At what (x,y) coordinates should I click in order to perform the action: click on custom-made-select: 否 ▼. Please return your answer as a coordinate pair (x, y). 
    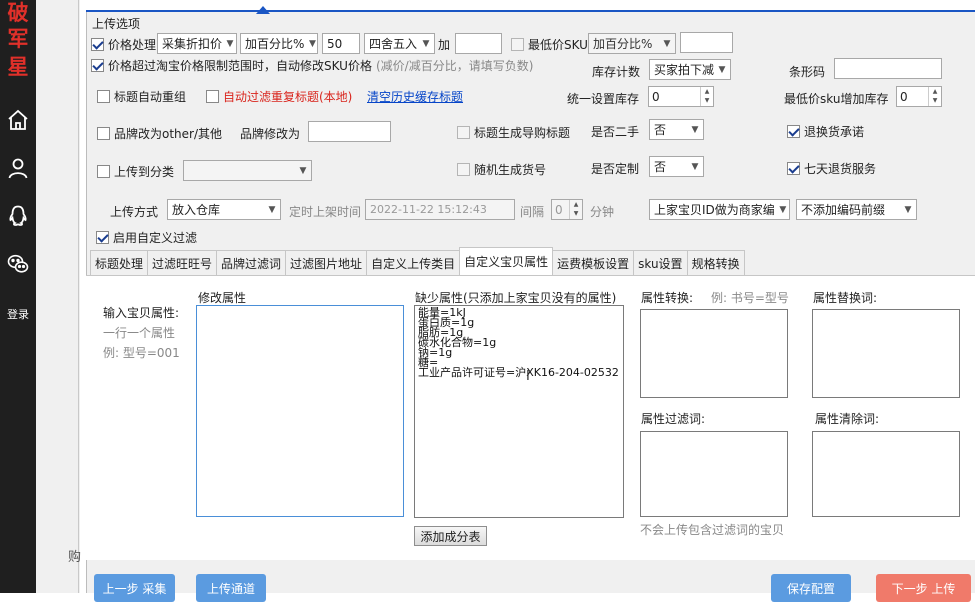
    Looking at the image, I should click on (676, 166).